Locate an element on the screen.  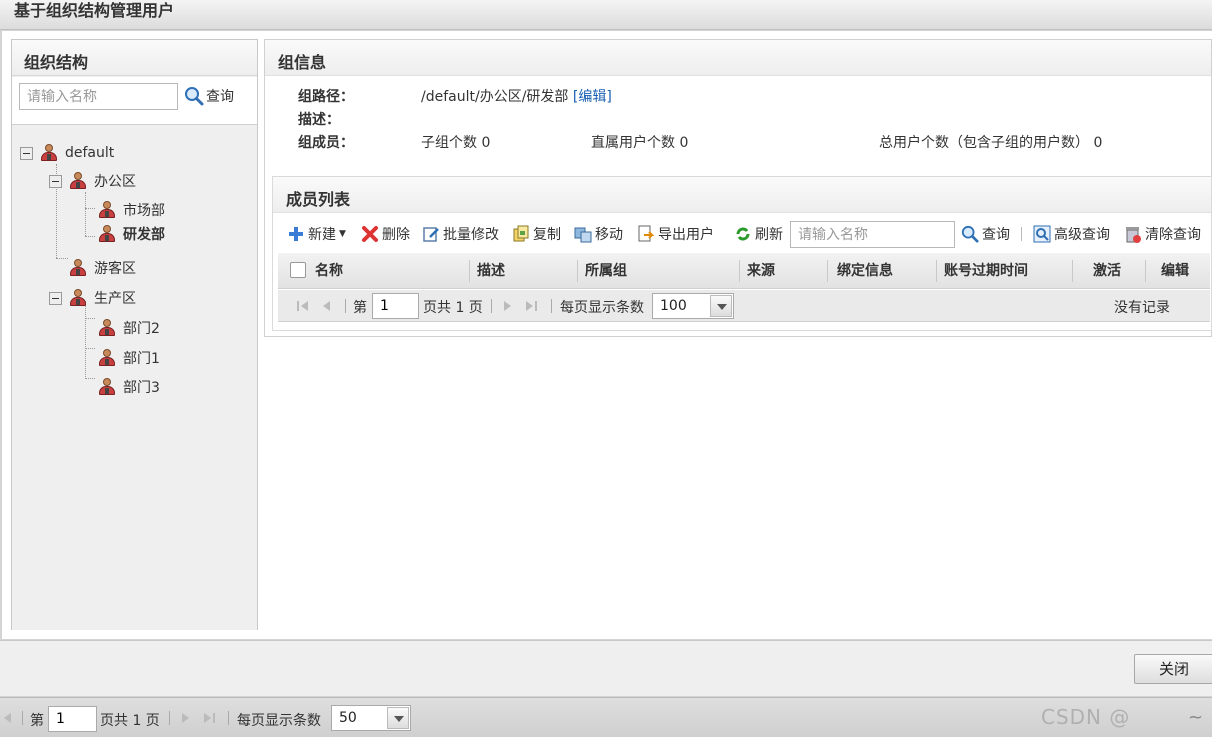
window-title-bar: 基于组织结构管理用户 is located at coordinates (606, 15).